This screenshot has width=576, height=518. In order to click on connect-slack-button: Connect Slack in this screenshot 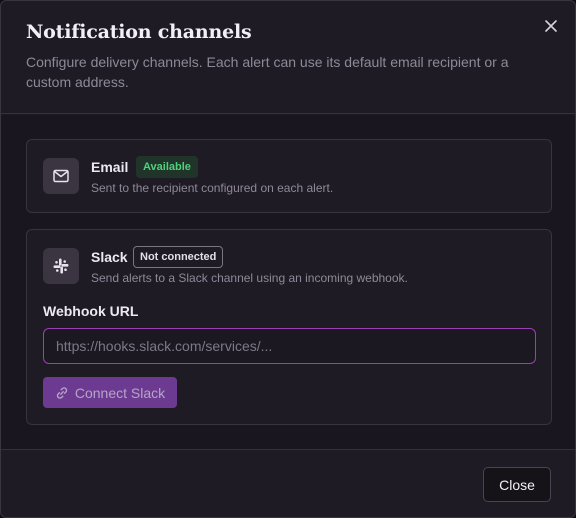, I will do `click(110, 392)`.